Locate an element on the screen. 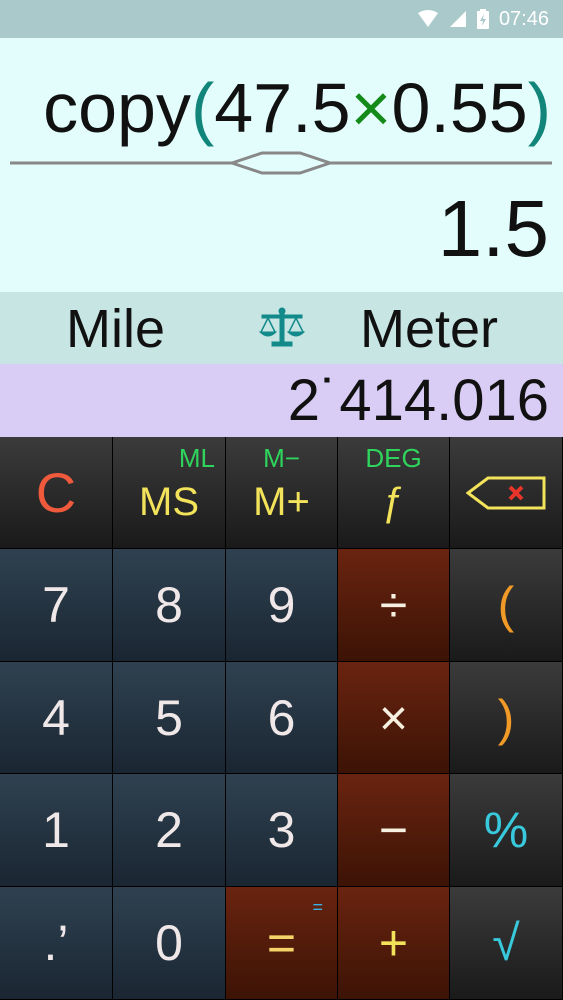  memory-subtract-label: M− is located at coordinates (281, 458).